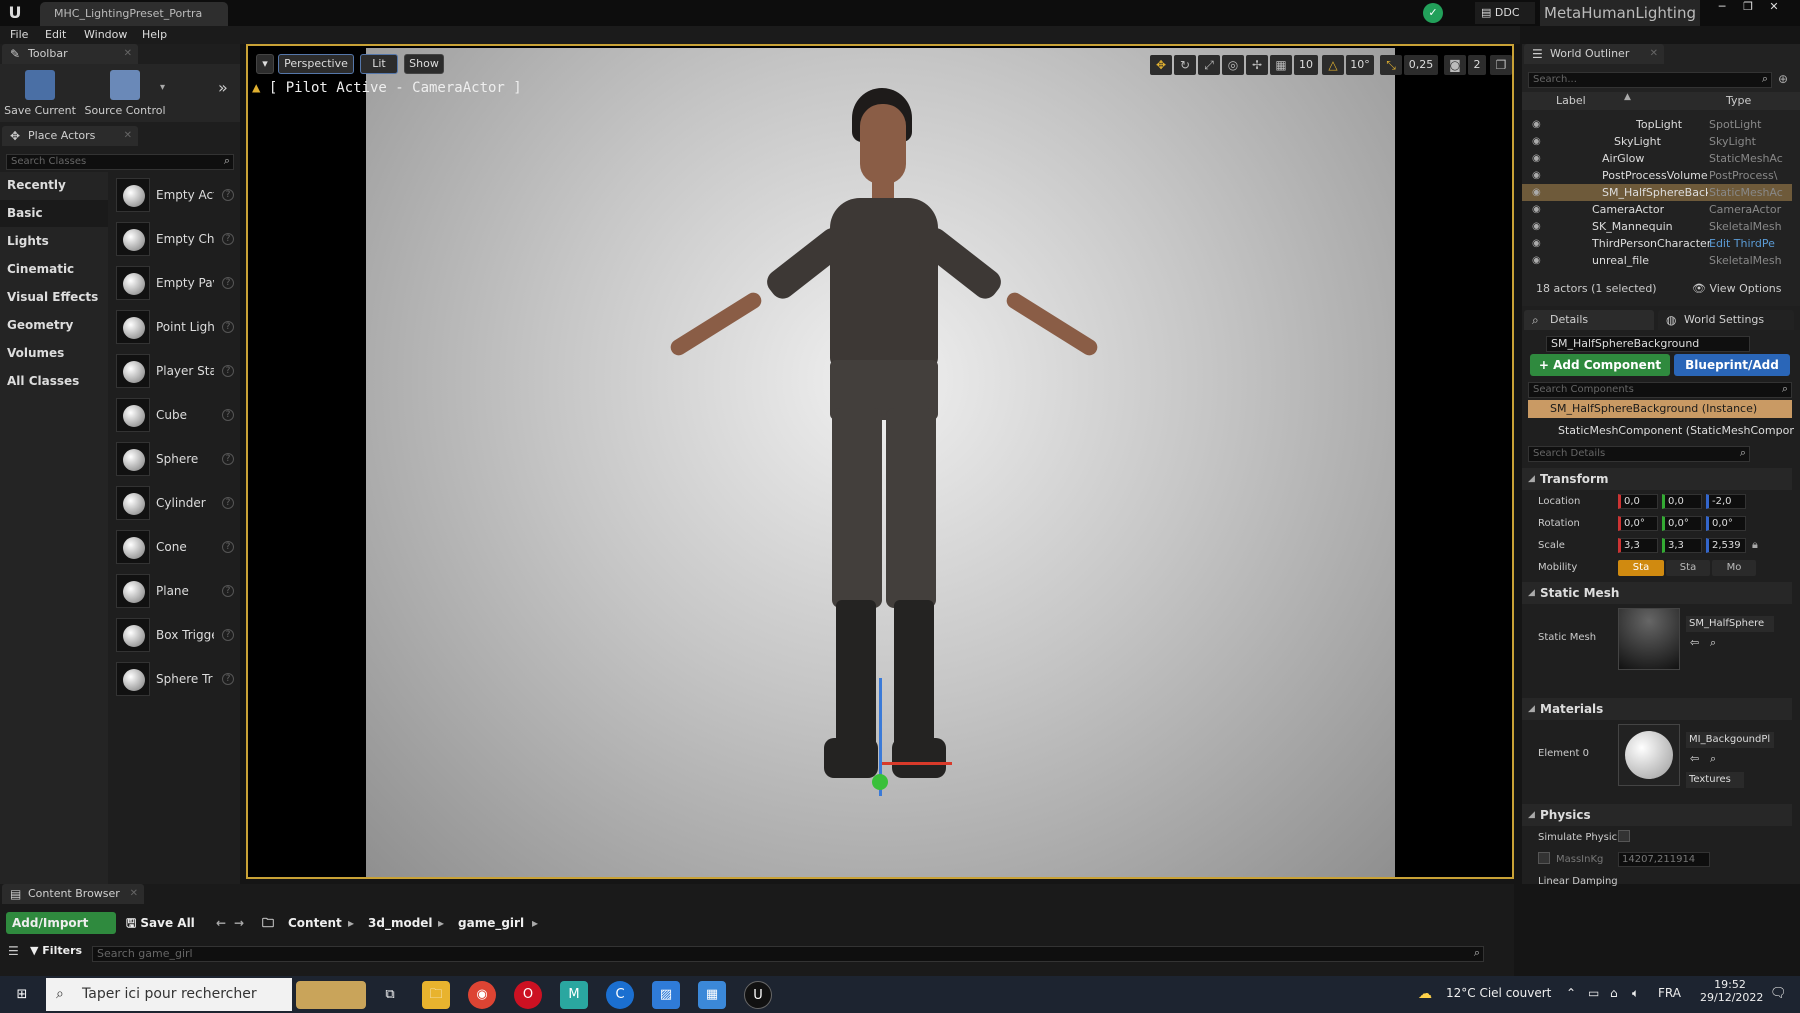 The height and width of the screenshot is (1013, 1800). I want to click on place-actors-tab: ✥ Place Actors ✕, so click(70, 136).